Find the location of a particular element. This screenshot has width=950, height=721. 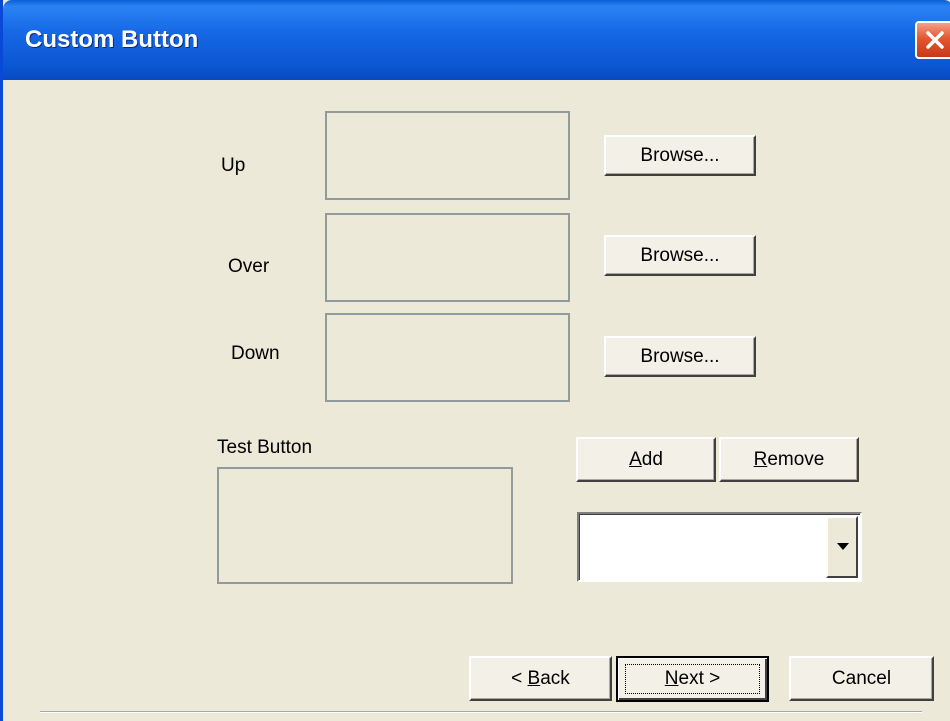

cancel-button: Cancel is located at coordinates (861, 678).